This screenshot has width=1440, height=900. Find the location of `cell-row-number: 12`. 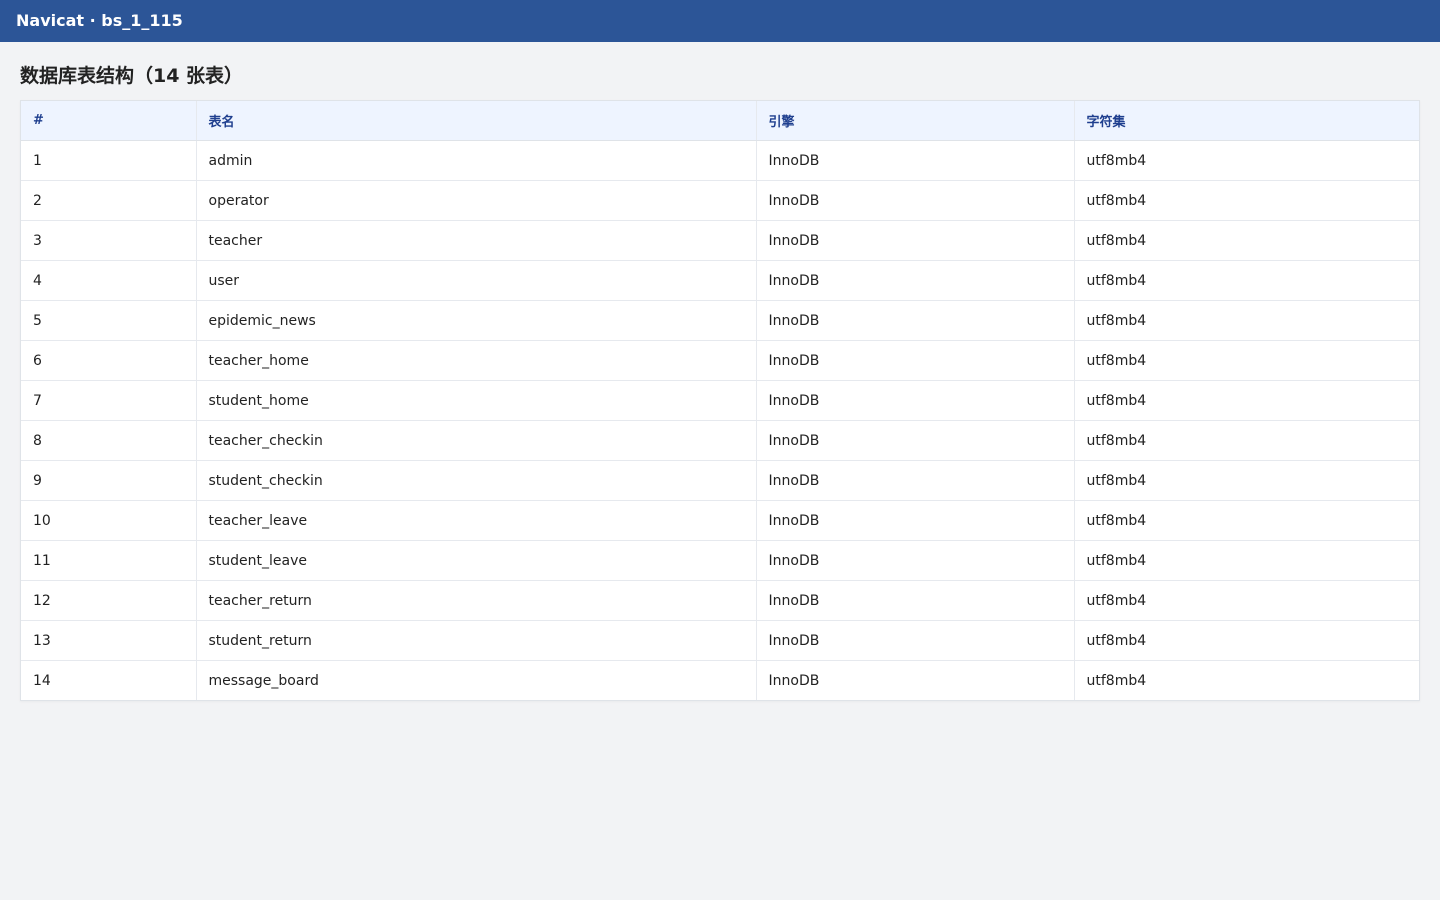

cell-row-number: 12 is located at coordinates (109, 600).